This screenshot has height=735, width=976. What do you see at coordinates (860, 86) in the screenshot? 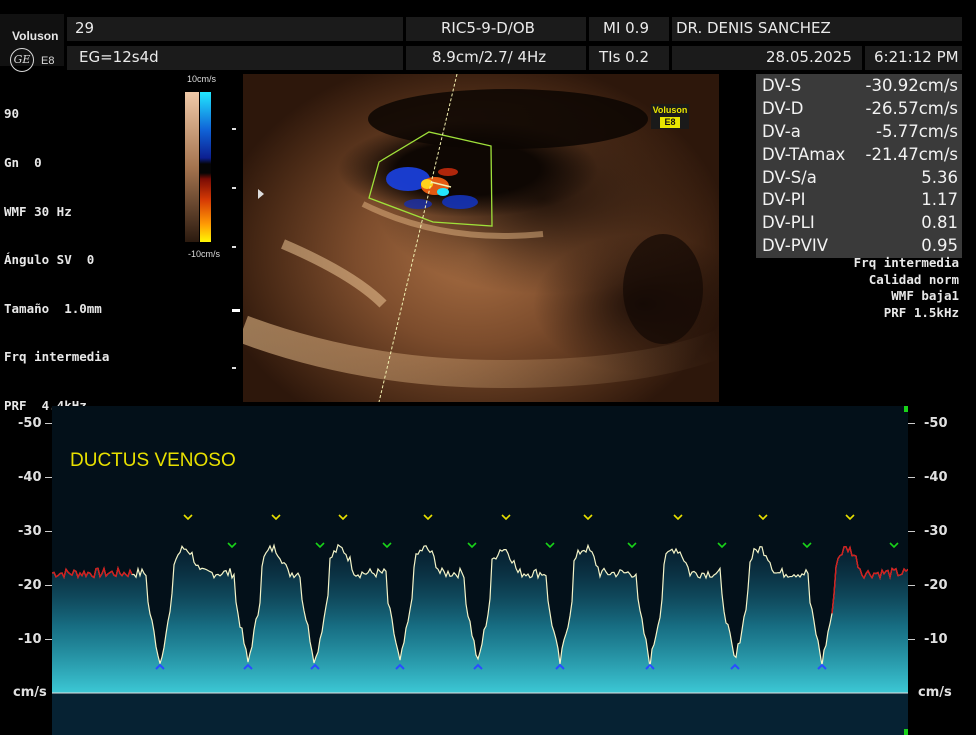
I see `measurement-row: DV-S -30.92cm/s` at bounding box center [860, 86].